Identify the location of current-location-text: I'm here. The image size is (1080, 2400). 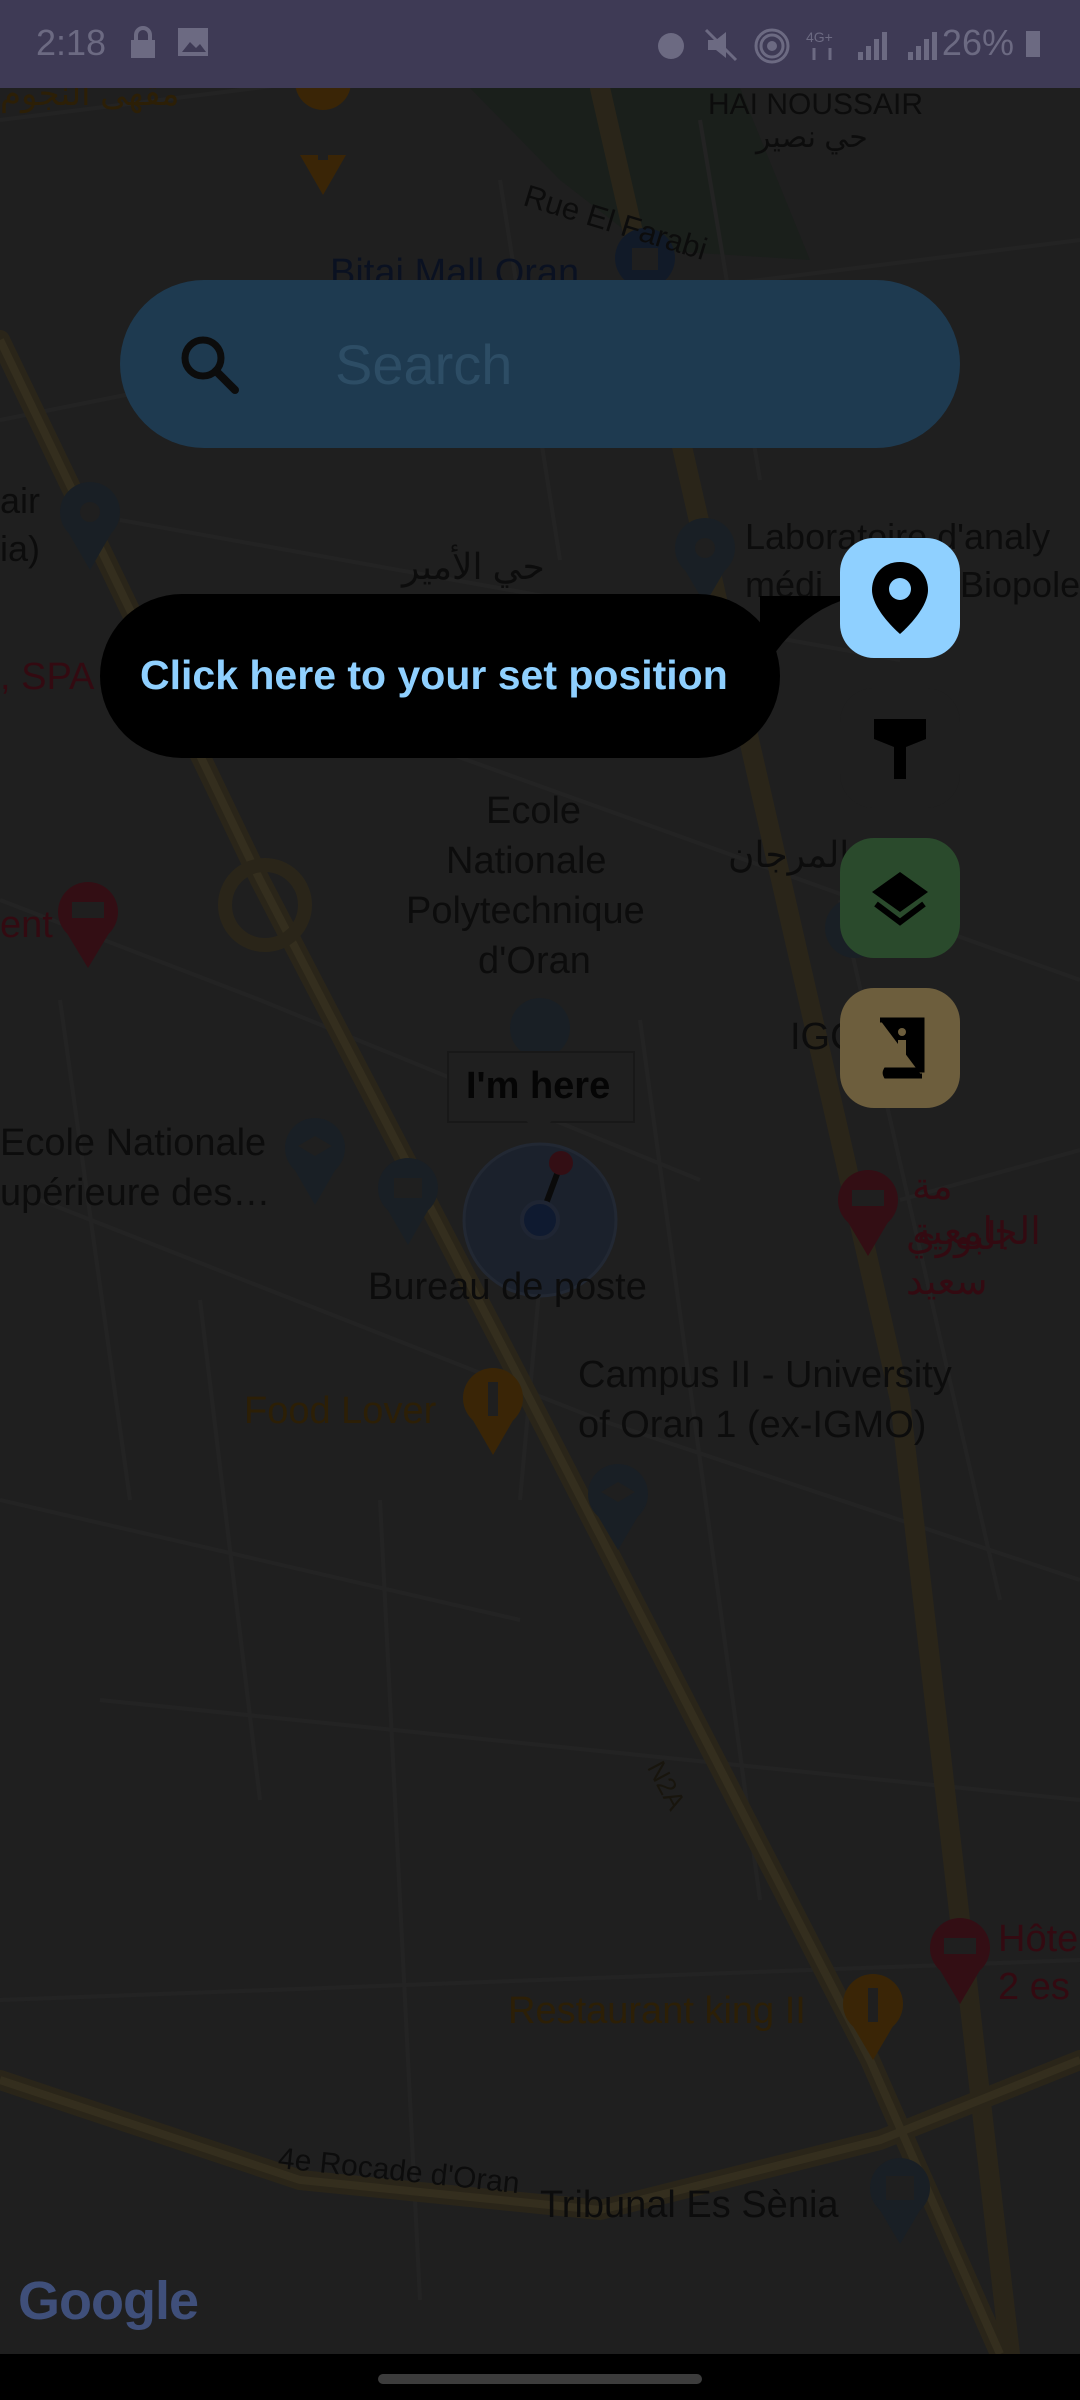
(538, 1086).